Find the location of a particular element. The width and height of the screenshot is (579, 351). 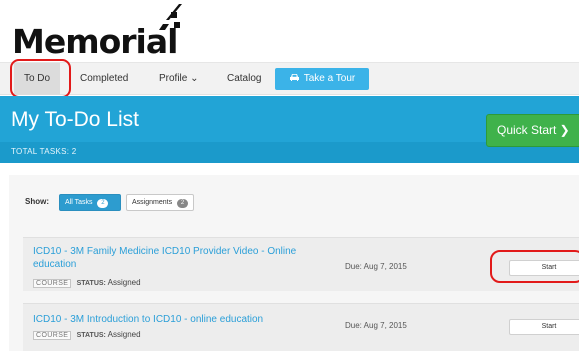

take-a-tour-label: Take a Tour is located at coordinates (329, 78).